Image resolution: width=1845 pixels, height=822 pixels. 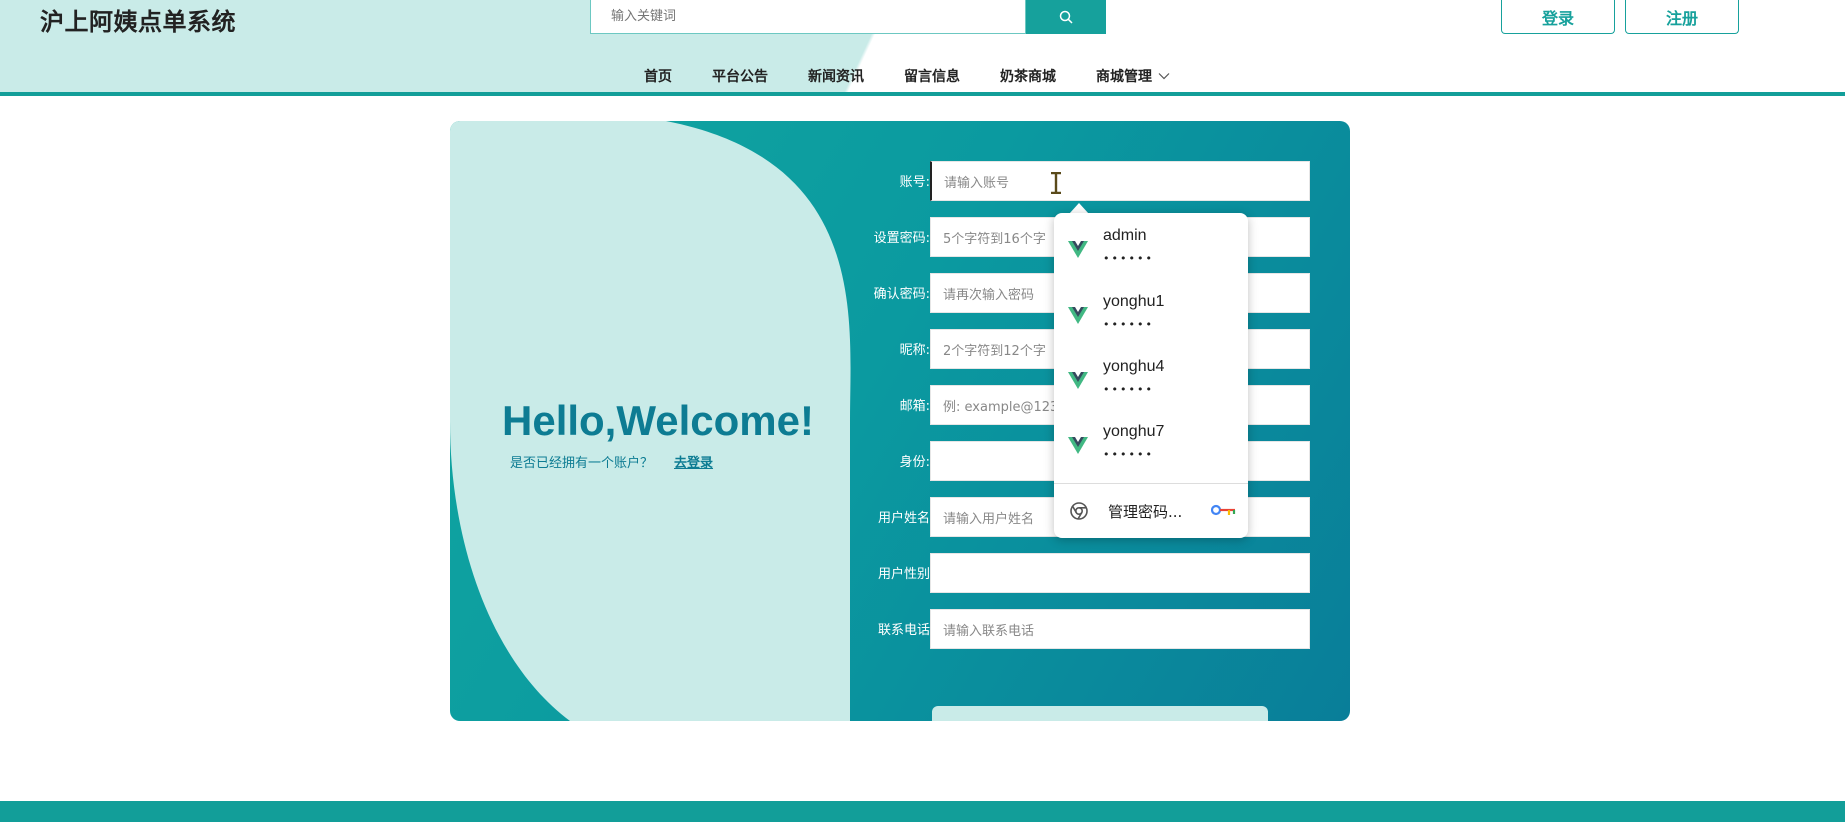 I want to click on user-name-label: 用户姓名, so click(x=903, y=518).